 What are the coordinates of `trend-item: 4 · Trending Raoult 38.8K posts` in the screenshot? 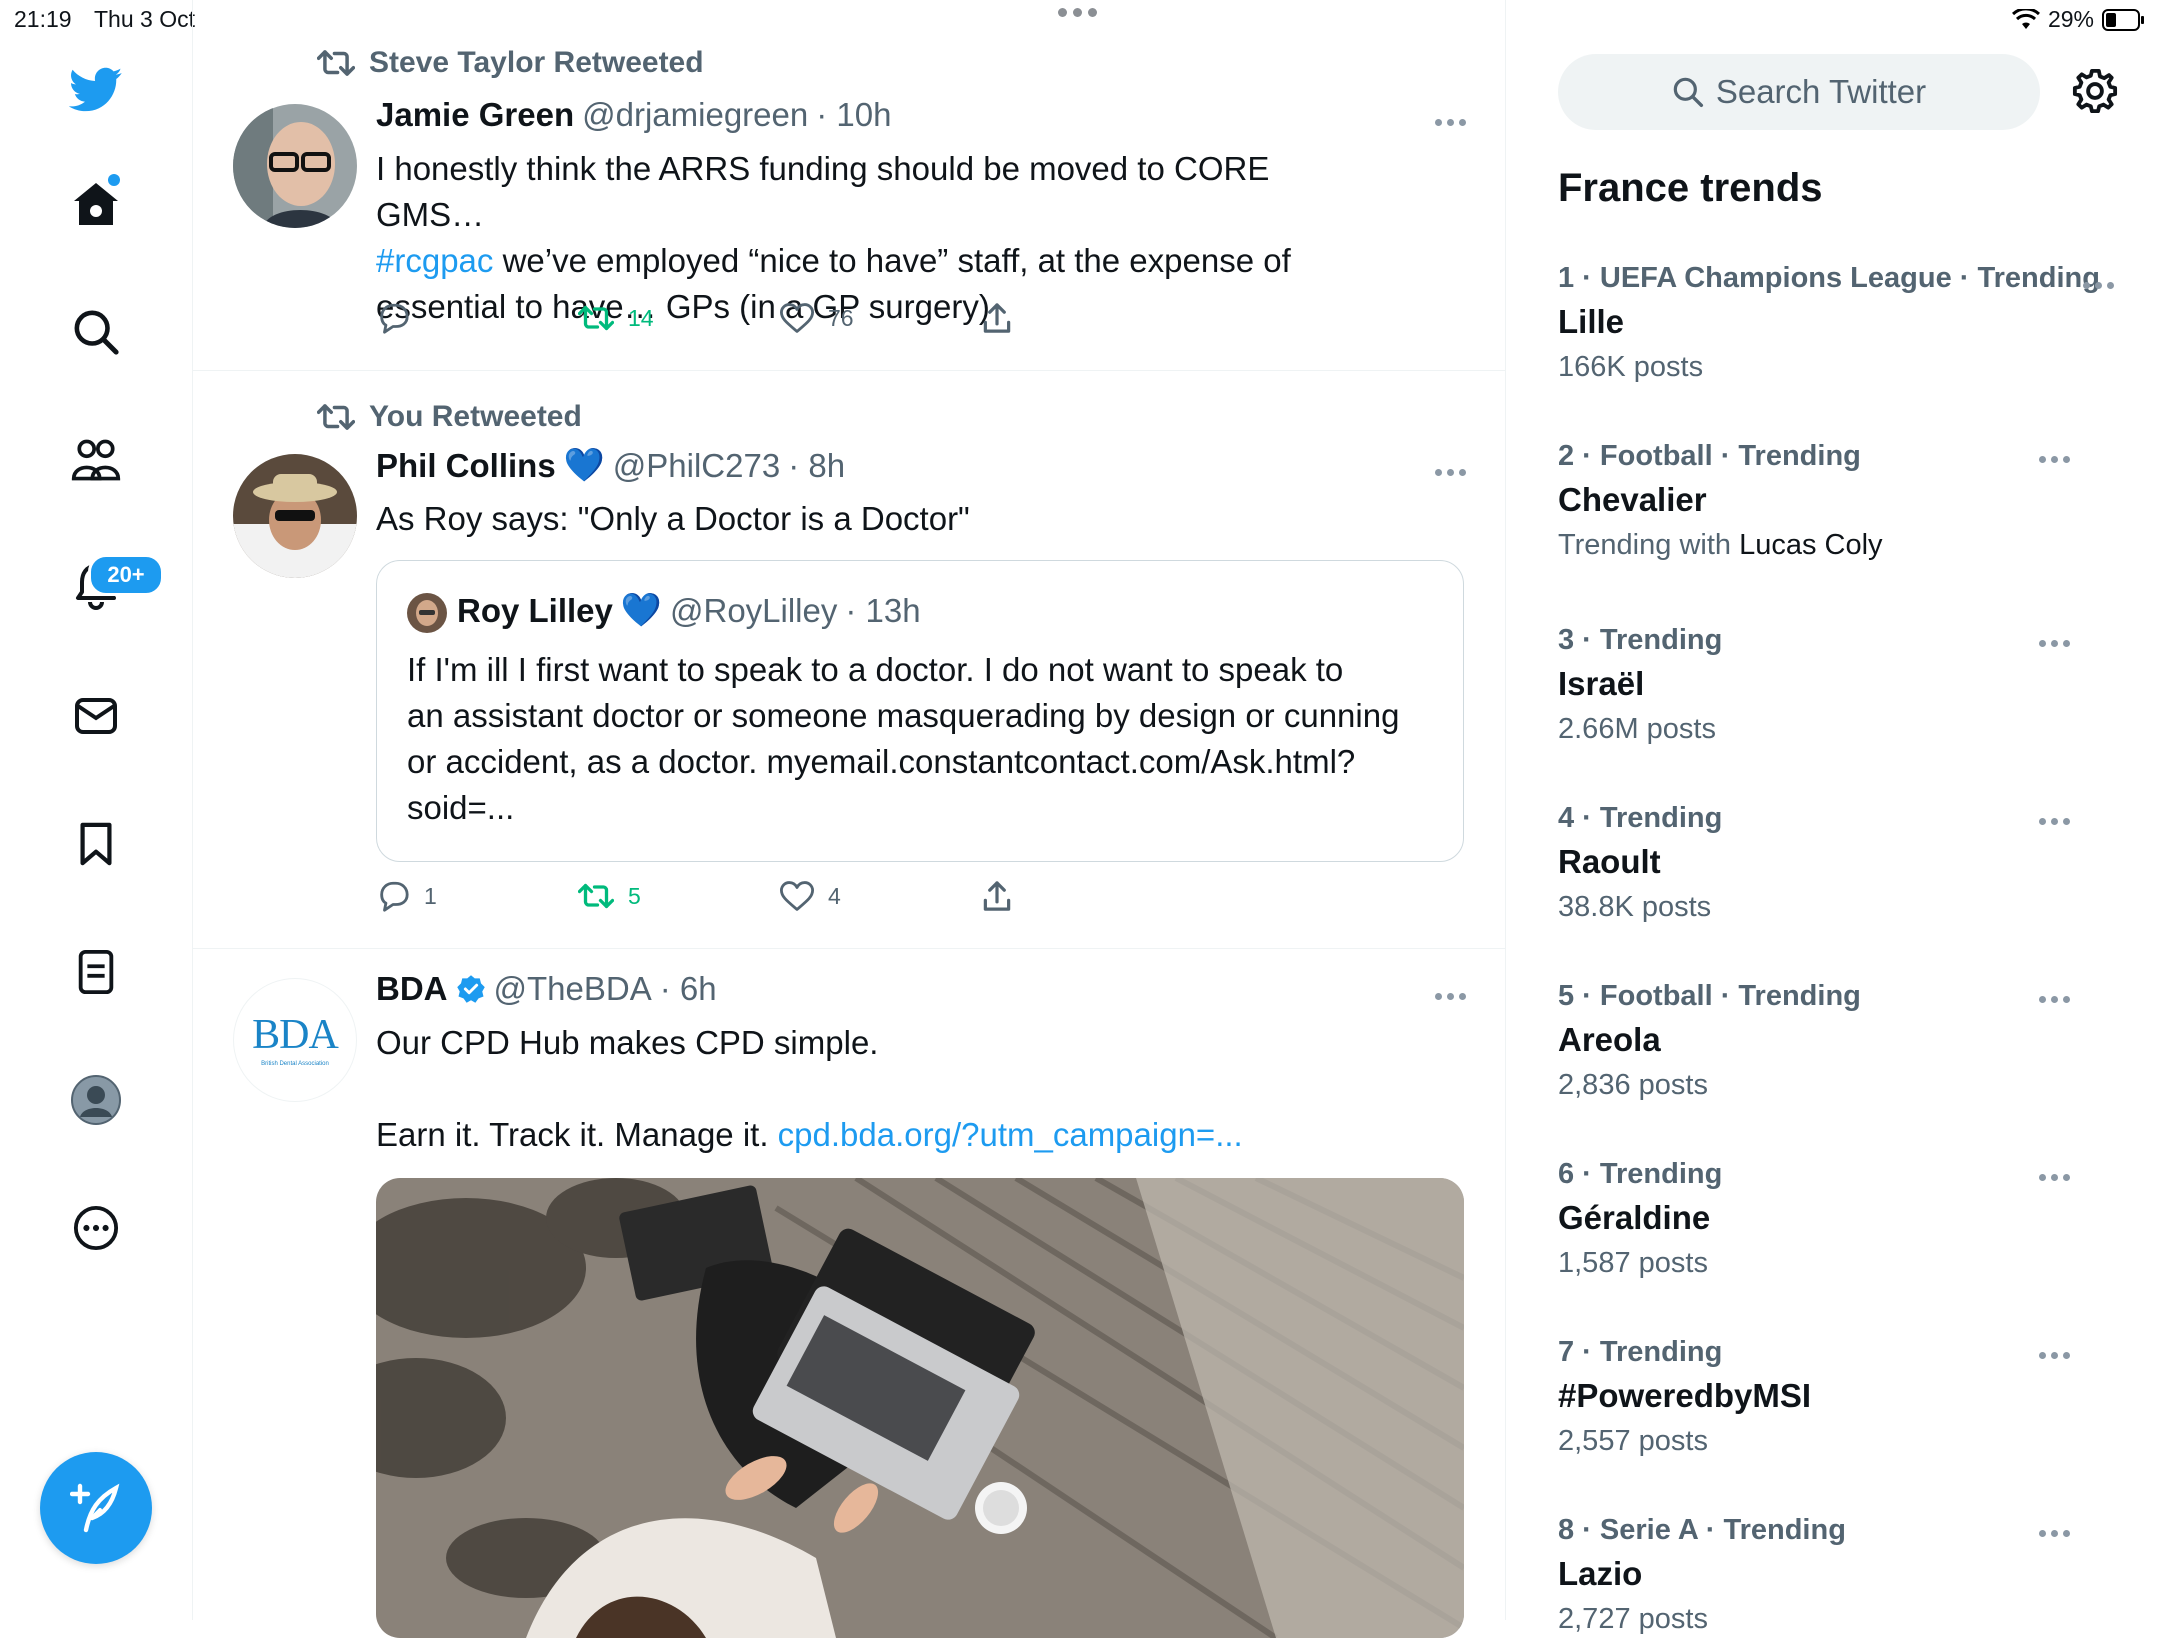 It's located at (1838, 863).